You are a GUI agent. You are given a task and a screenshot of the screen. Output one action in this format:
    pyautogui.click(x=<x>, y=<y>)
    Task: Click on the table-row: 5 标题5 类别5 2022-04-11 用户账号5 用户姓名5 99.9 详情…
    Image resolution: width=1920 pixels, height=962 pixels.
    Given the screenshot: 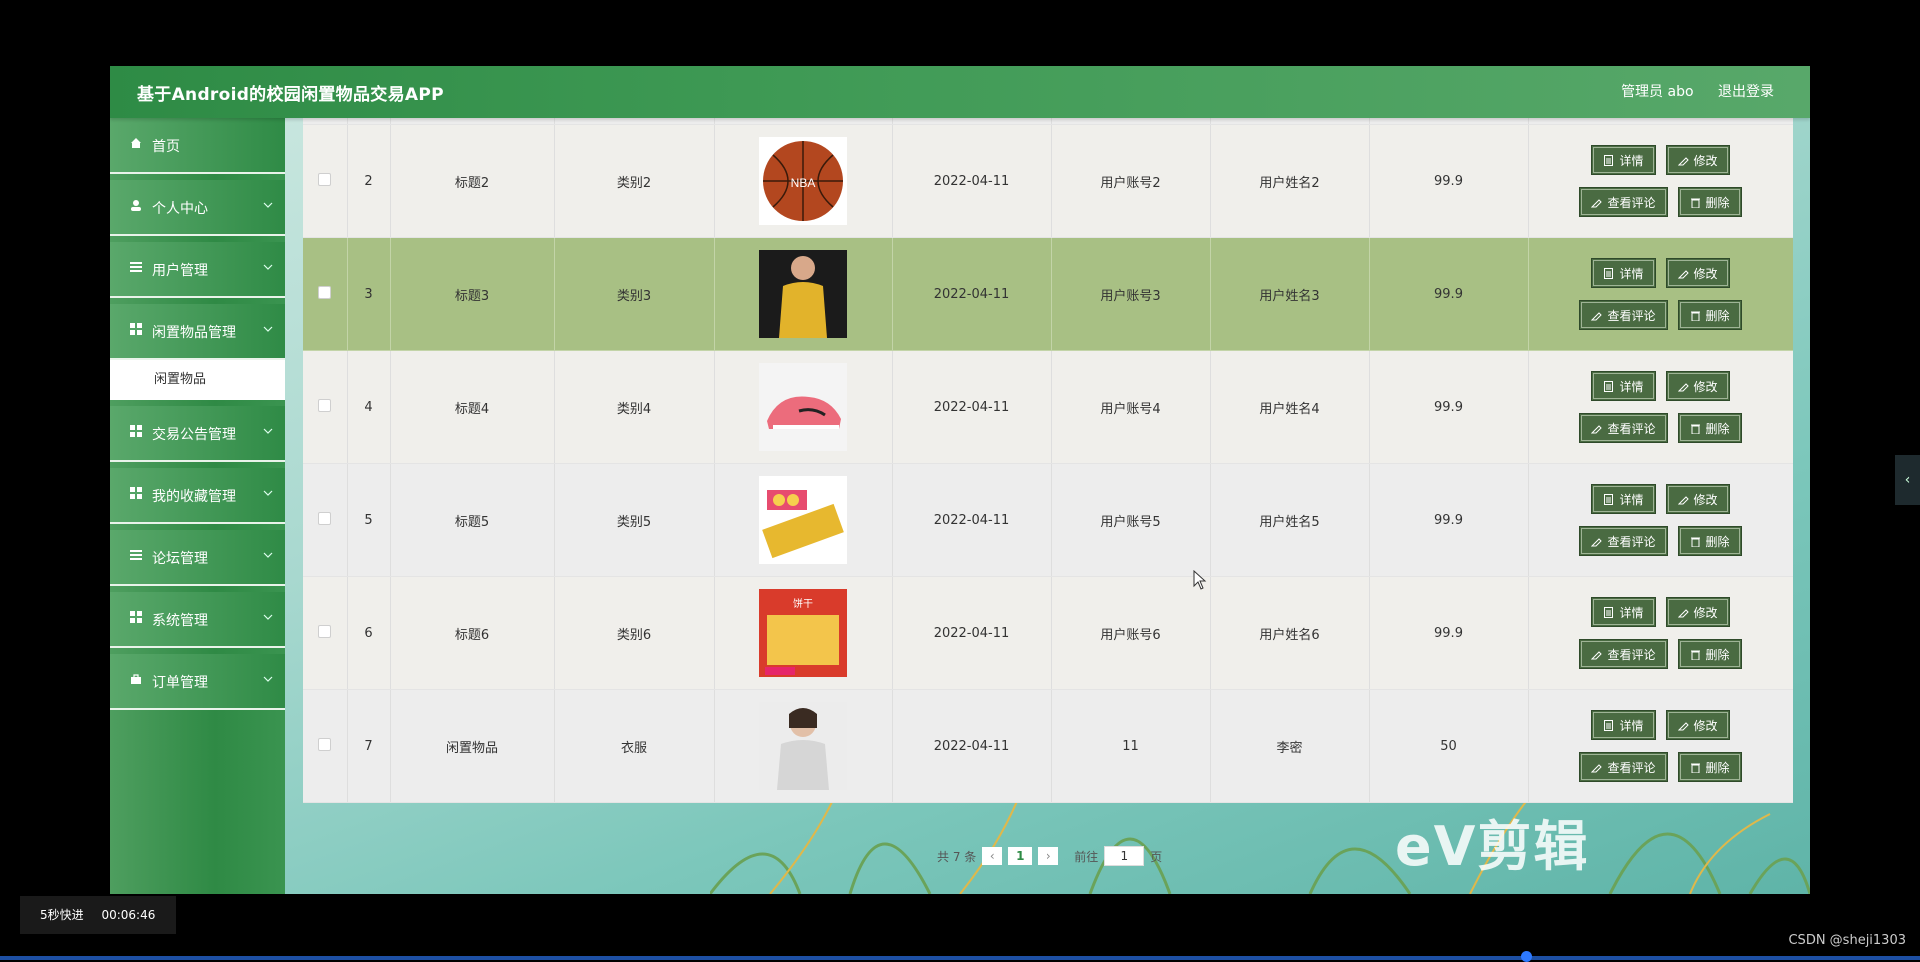 What is the action you would take?
    pyautogui.click(x=1048, y=520)
    